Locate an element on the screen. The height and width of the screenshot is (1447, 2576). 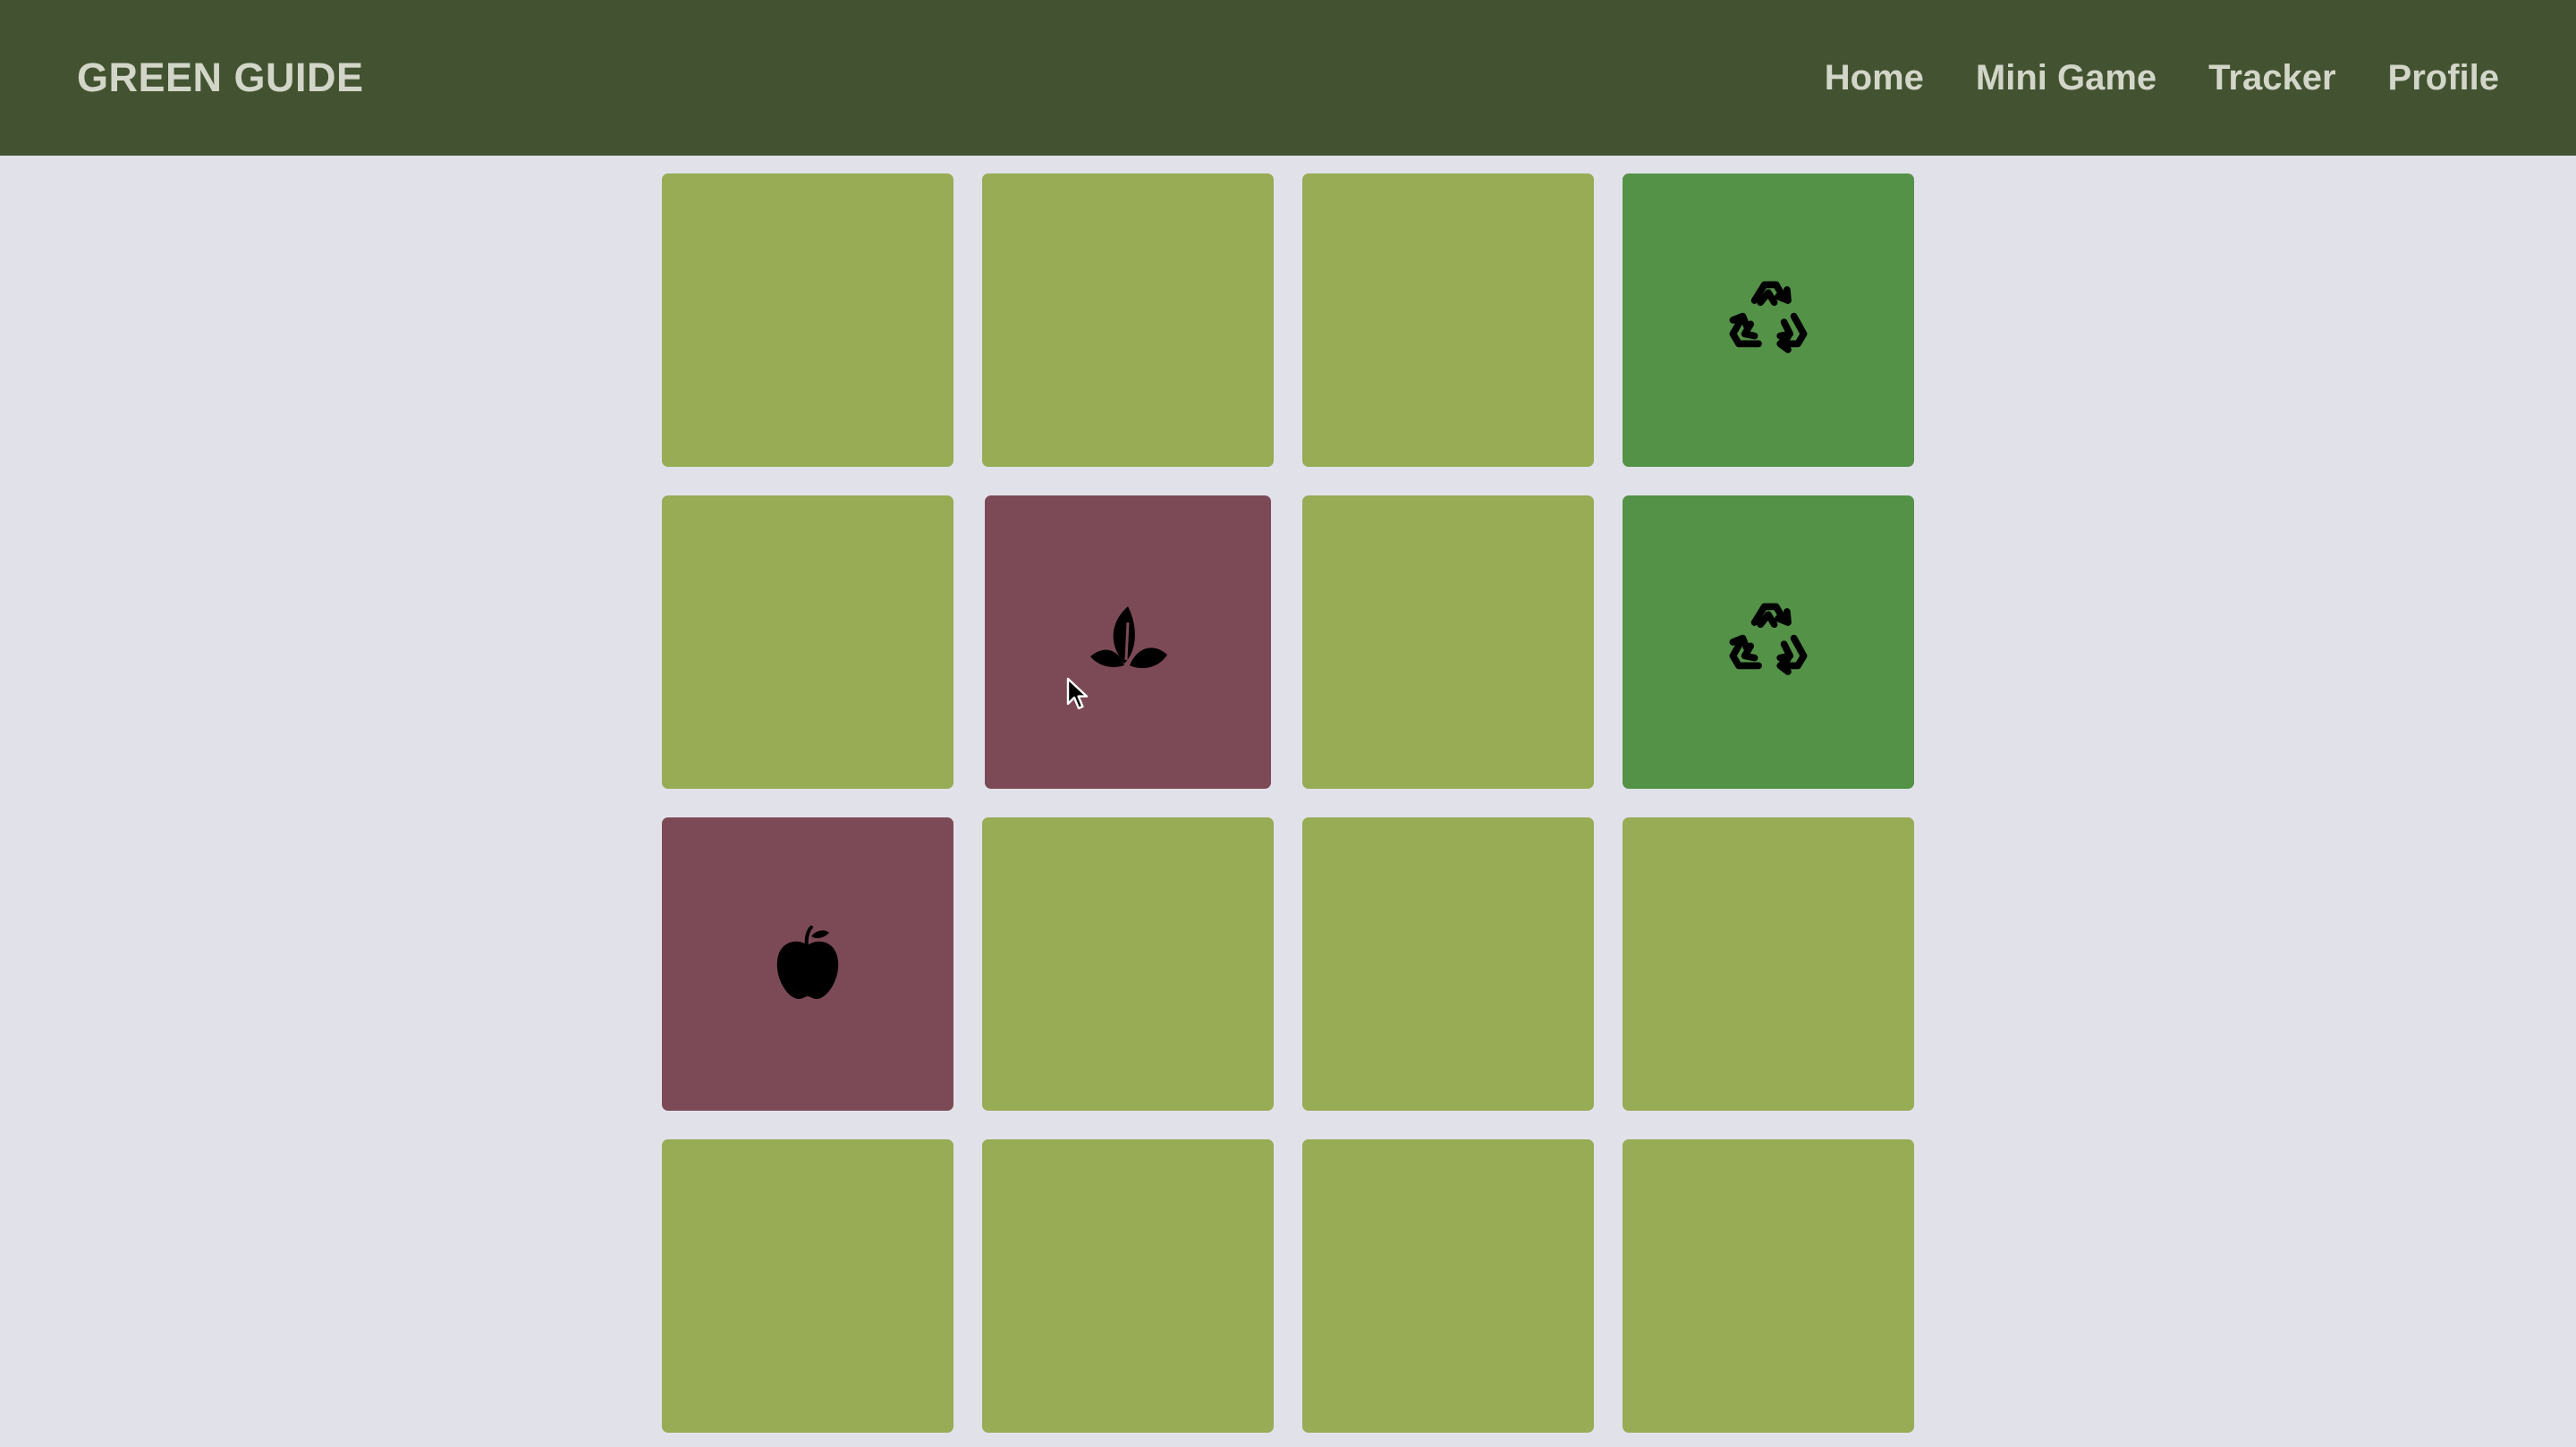
nav-link-tracker: Tracker is located at coordinates (2271, 78).